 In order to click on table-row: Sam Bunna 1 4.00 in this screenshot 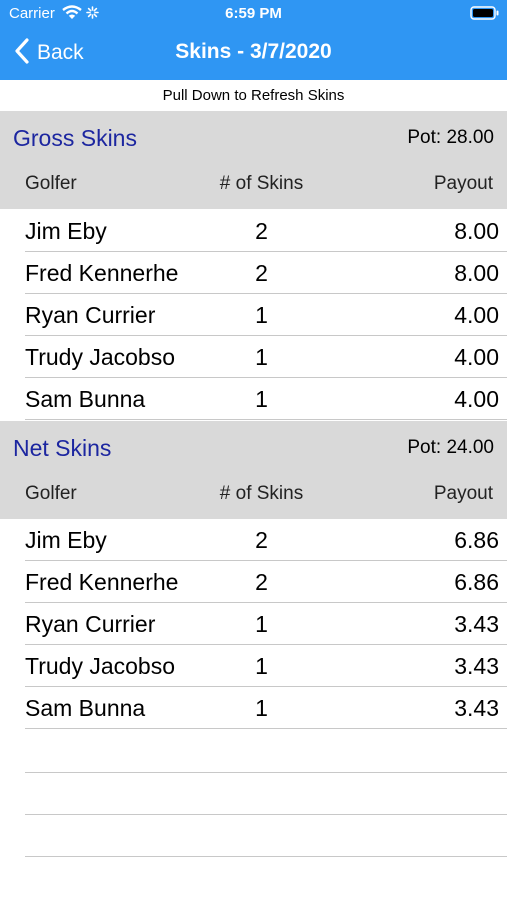, I will do `click(253, 399)`.